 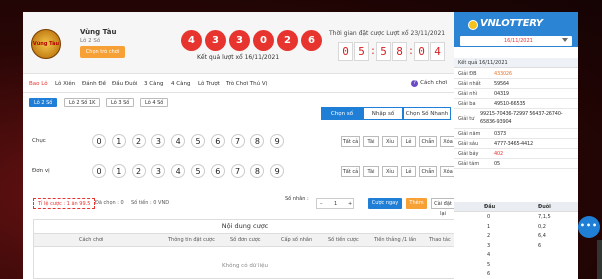 I want to click on prize-row: Giải ba 49510-66535, so click(x=516, y=104).